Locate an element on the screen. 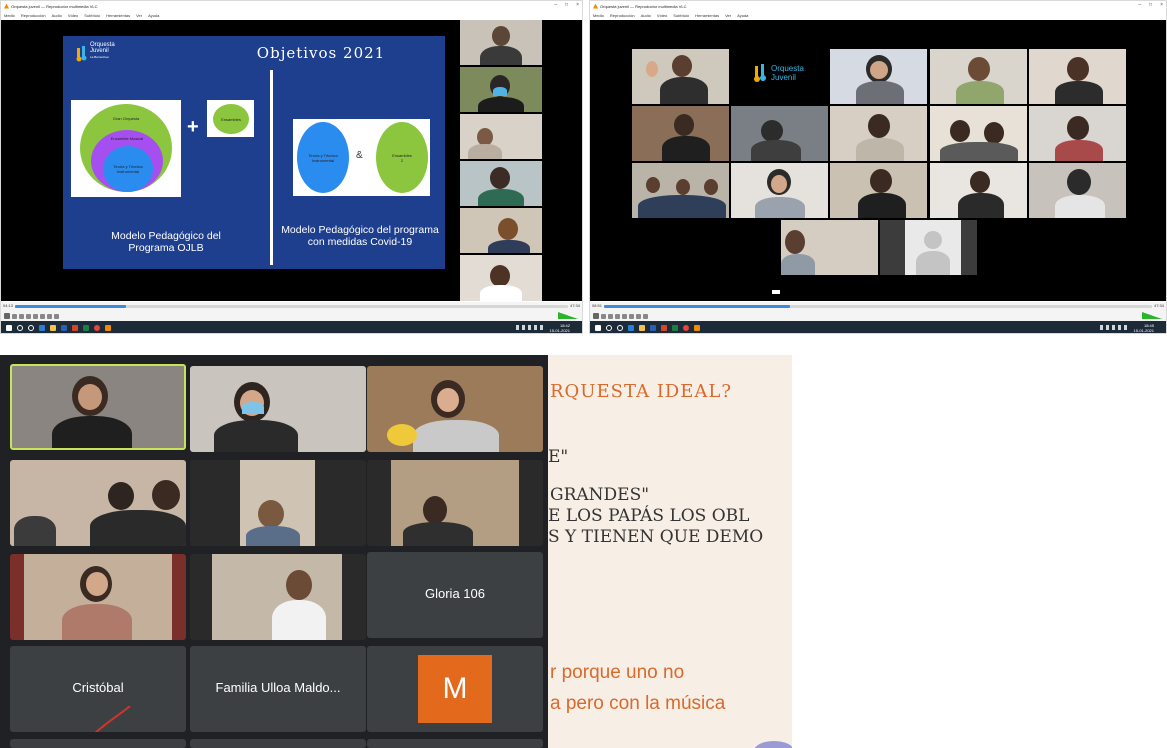 This screenshot has width=1167, height=748. participant-tile-m: M is located at coordinates (455, 689).